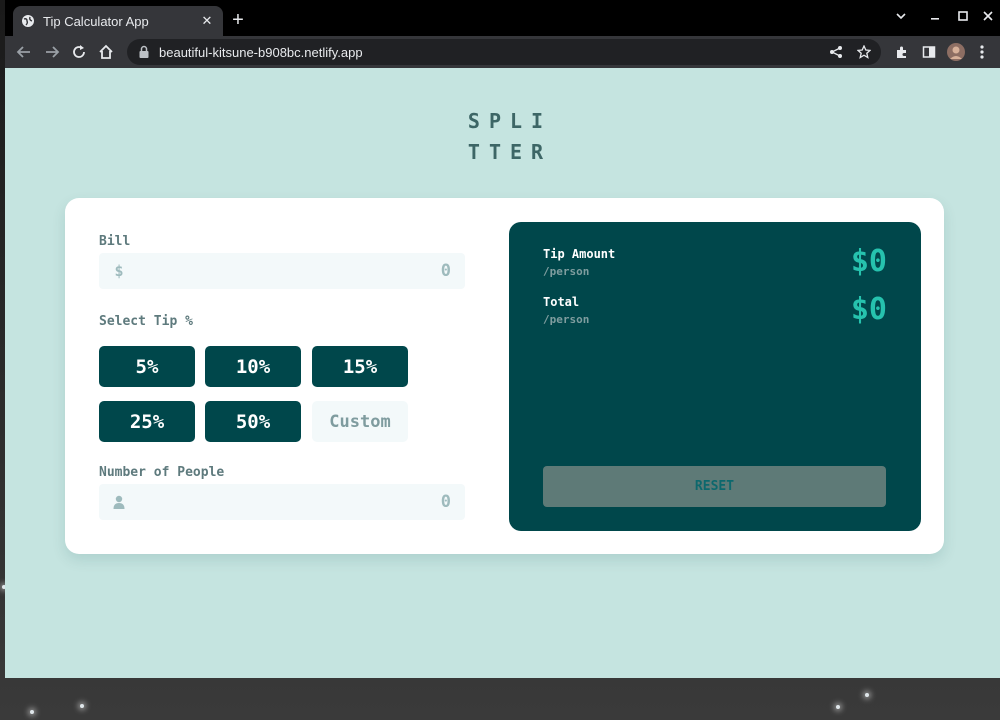 This screenshot has height=720, width=1000. What do you see at coordinates (162, 472) in the screenshot?
I see `people-label: Number of People` at bounding box center [162, 472].